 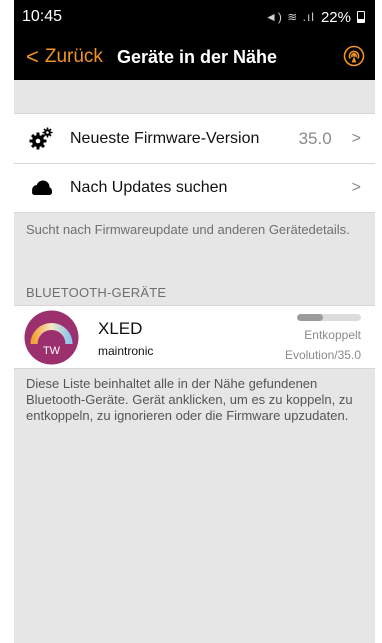 I want to click on cloud-icon, so click(x=41, y=188).